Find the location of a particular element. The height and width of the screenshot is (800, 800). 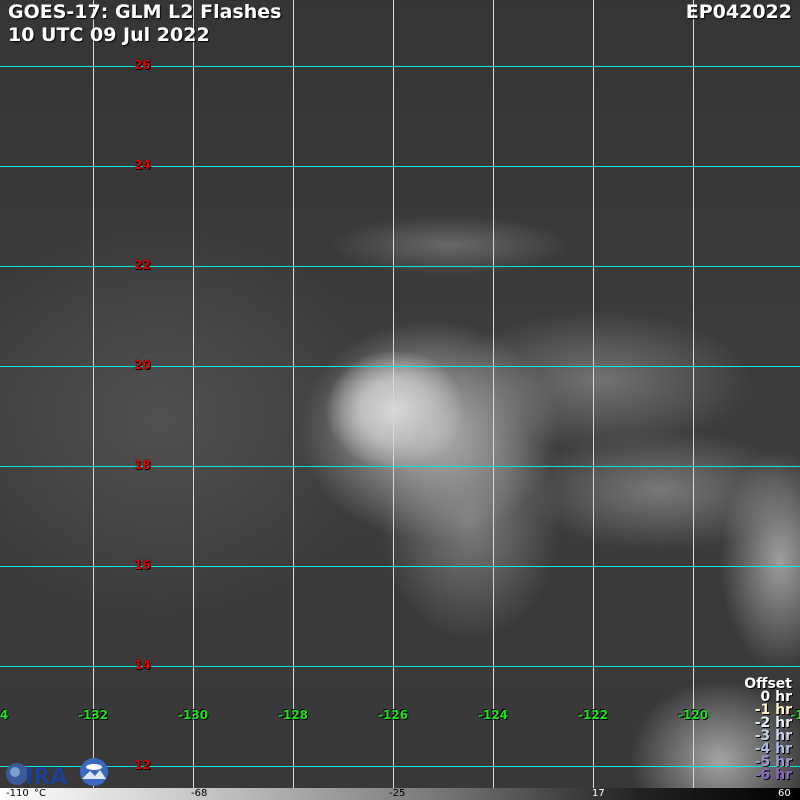

lon-label: -126 is located at coordinates (393, 715).